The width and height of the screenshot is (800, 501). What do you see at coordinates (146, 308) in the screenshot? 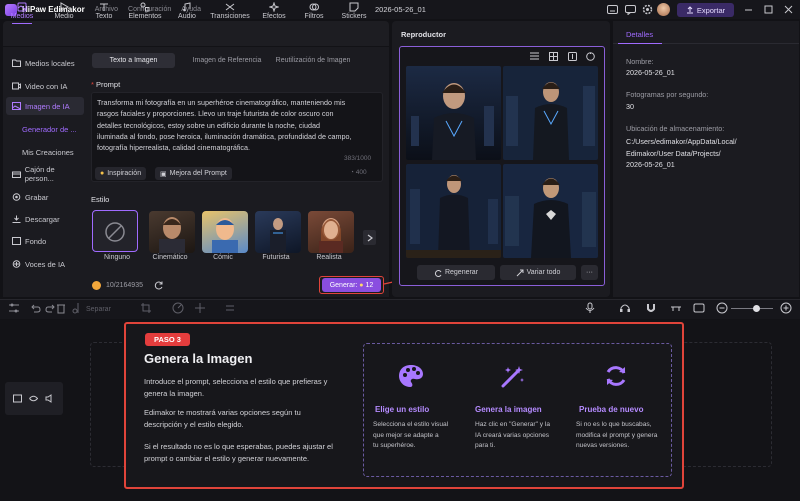
I see `crop-icon` at bounding box center [146, 308].